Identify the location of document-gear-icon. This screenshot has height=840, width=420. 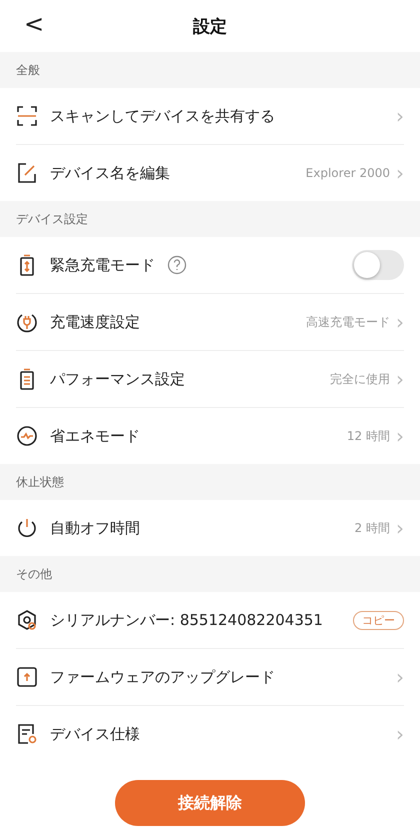
(27, 734).